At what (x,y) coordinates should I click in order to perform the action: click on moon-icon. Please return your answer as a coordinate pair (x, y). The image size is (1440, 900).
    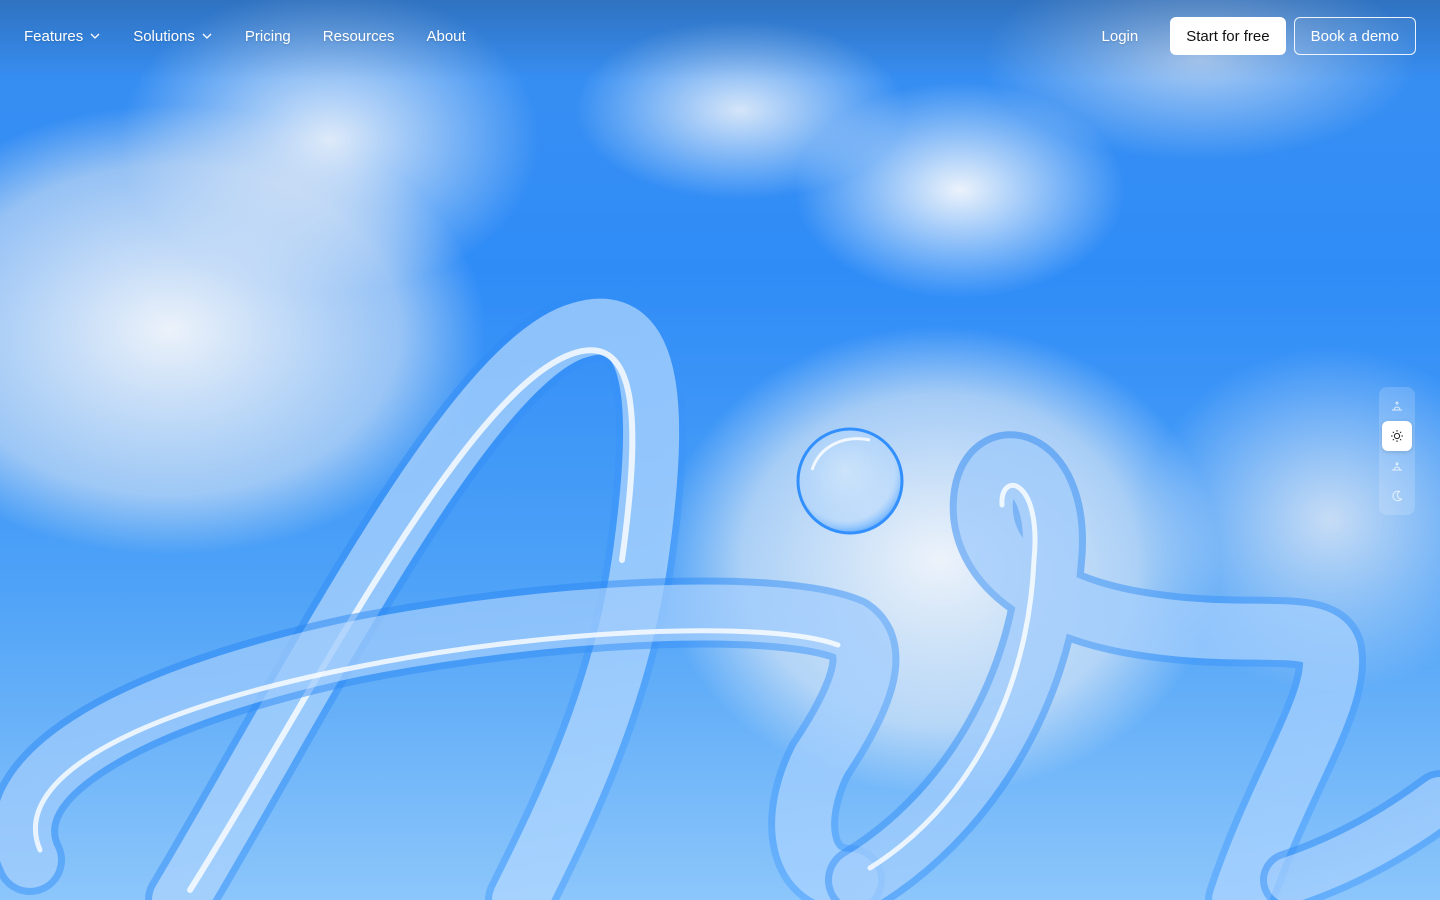
    Looking at the image, I should click on (1397, 496).